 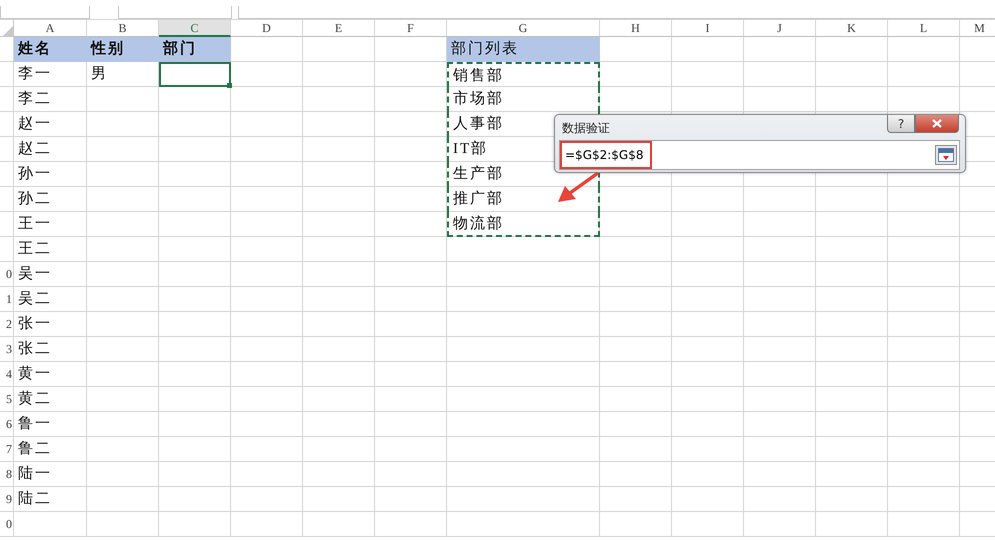 What do you see at coordinates (35, 474) in the screenshot?
I see `table-cell-text: 陆一` at bounding box center [35, 474].